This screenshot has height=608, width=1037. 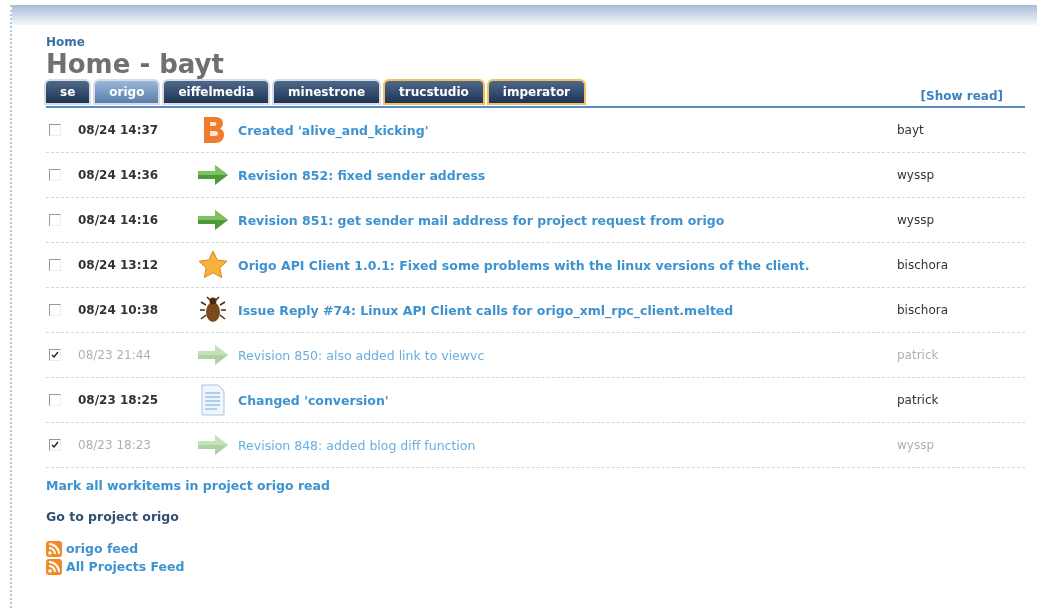 What do you see at coordinates (313, 400) in the screenshot?
I see `workitem-link: Changed 'conversion'` at bounding box center [313, 400].